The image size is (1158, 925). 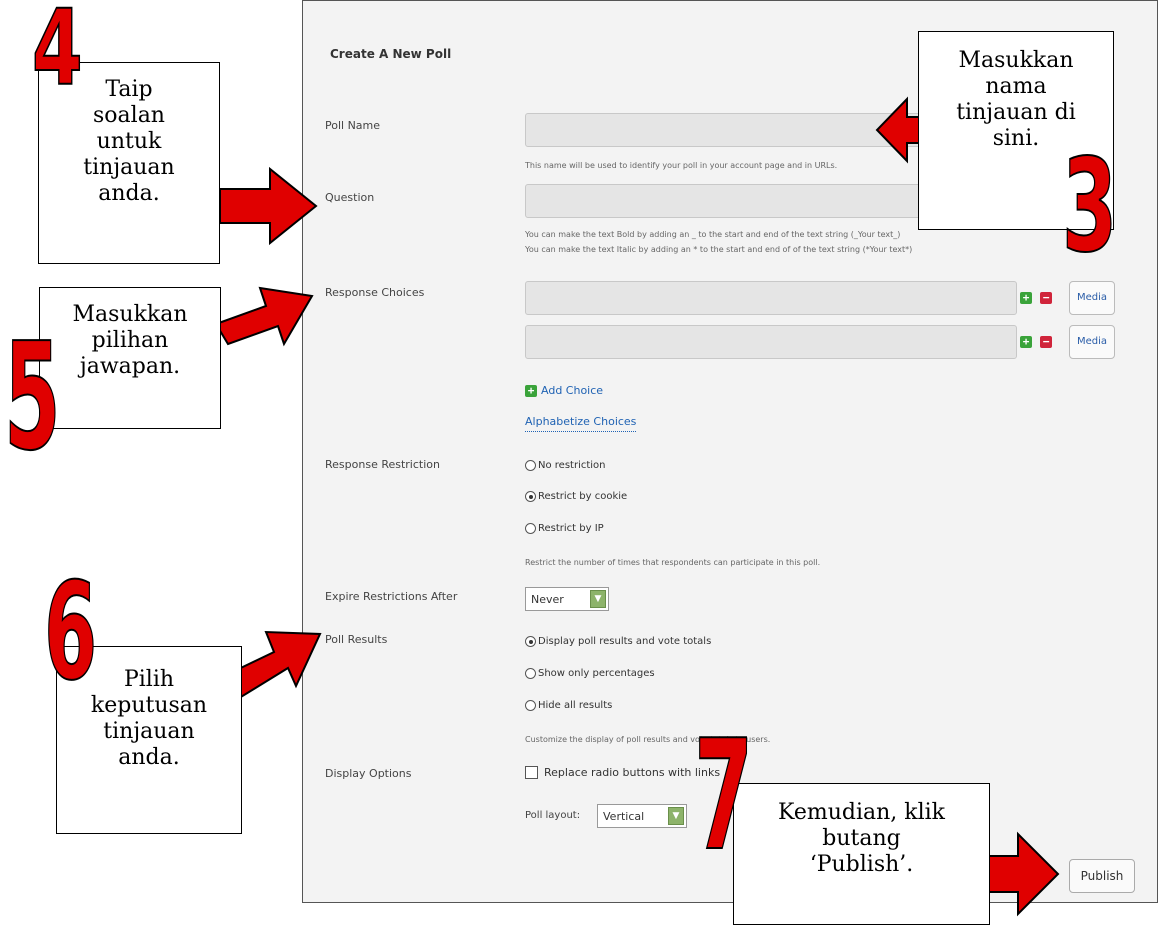 What do you see at coordinates (1089, 206) in the screenshot?
I see `step-number-3: 3` at bounding box center [1089, 206].